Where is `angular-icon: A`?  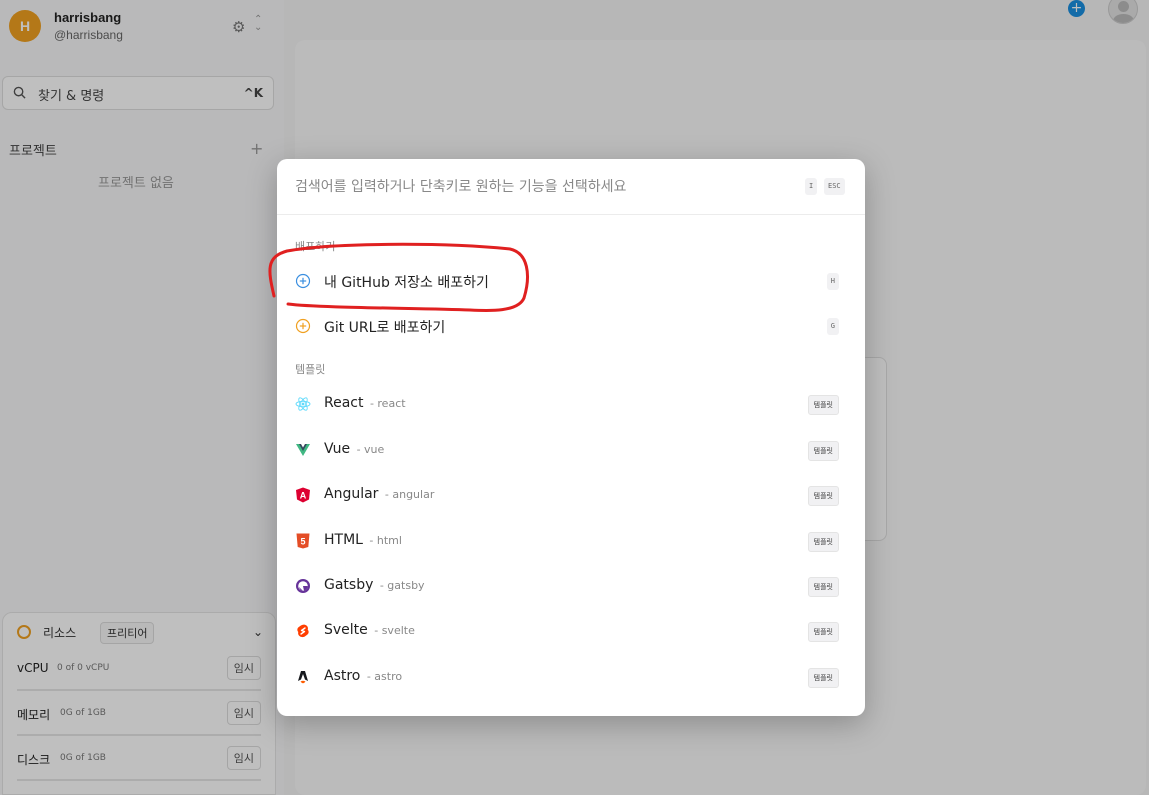
angular-icon: A is located at coordinates (303, 495).